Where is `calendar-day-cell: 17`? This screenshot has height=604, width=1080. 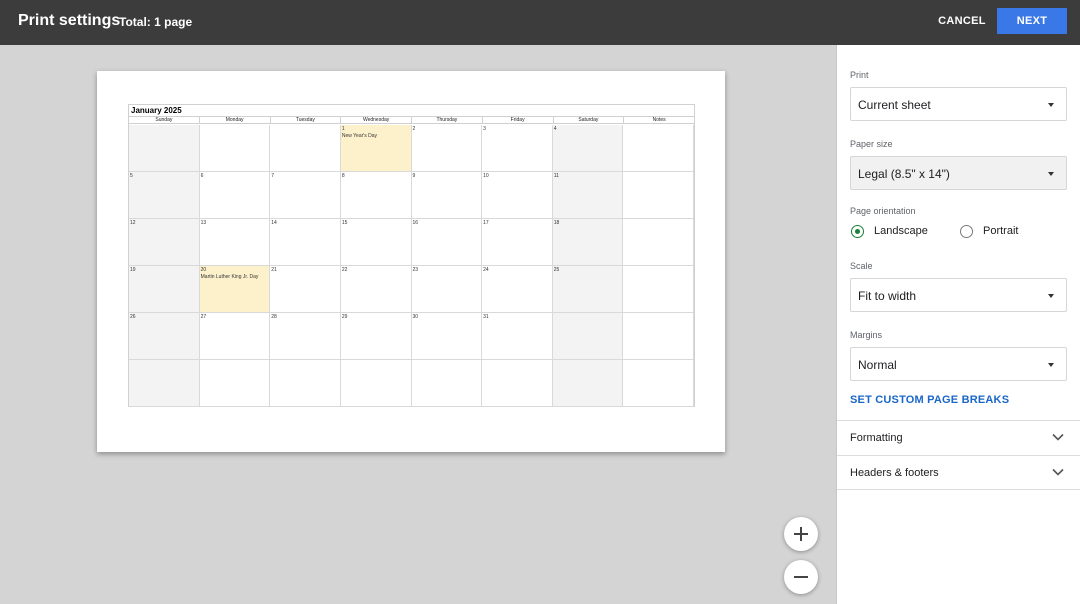 calendar-day-cell: 17 is located at coordinates (517, 242).